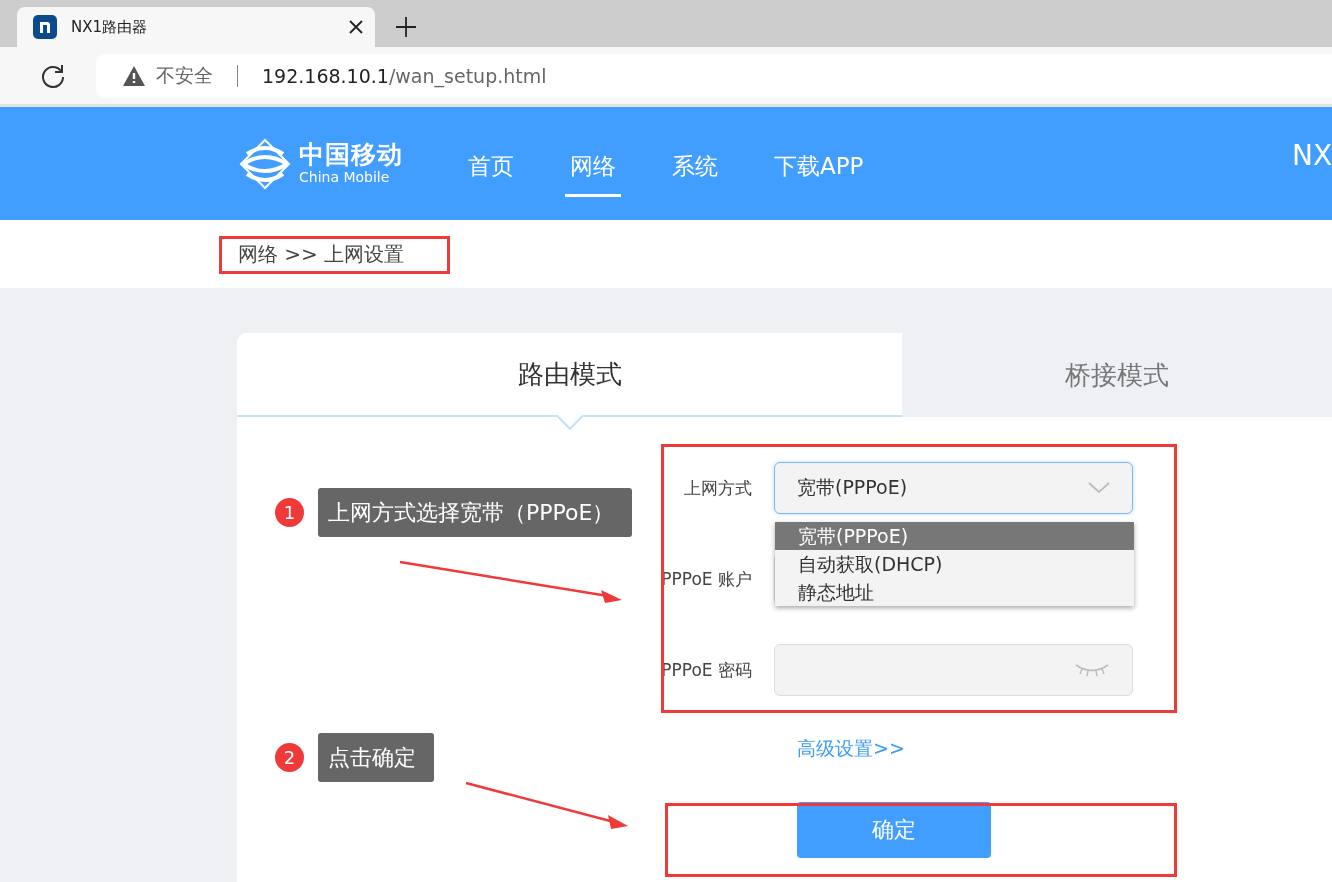  I want to click on logo-text: 中国移动, so click(351, 155).